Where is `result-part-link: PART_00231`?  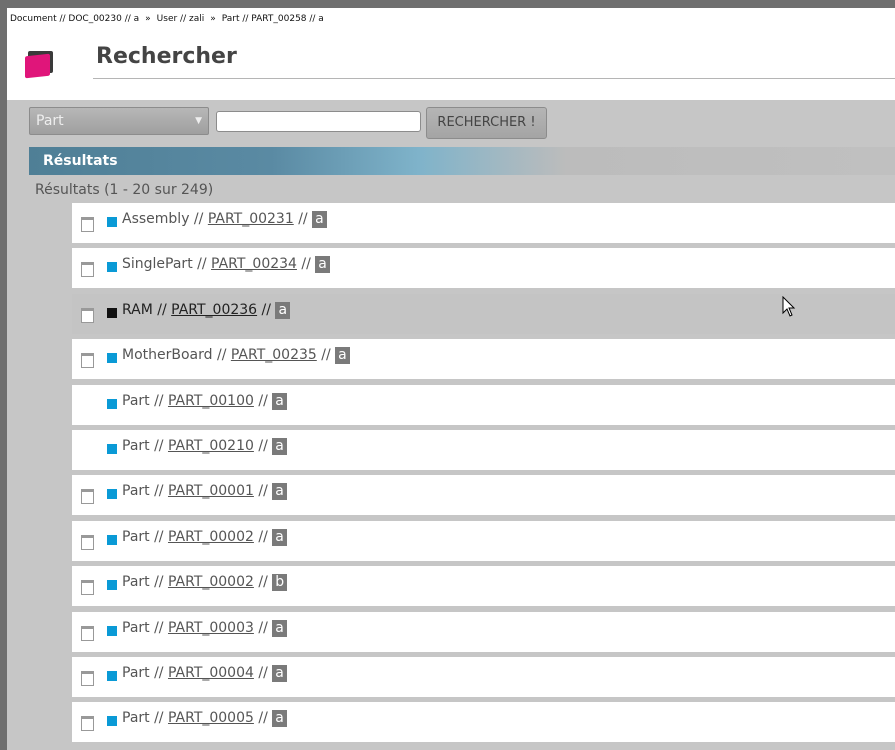 result-part-link: PART_00231 is located at coordinates (251, 219).